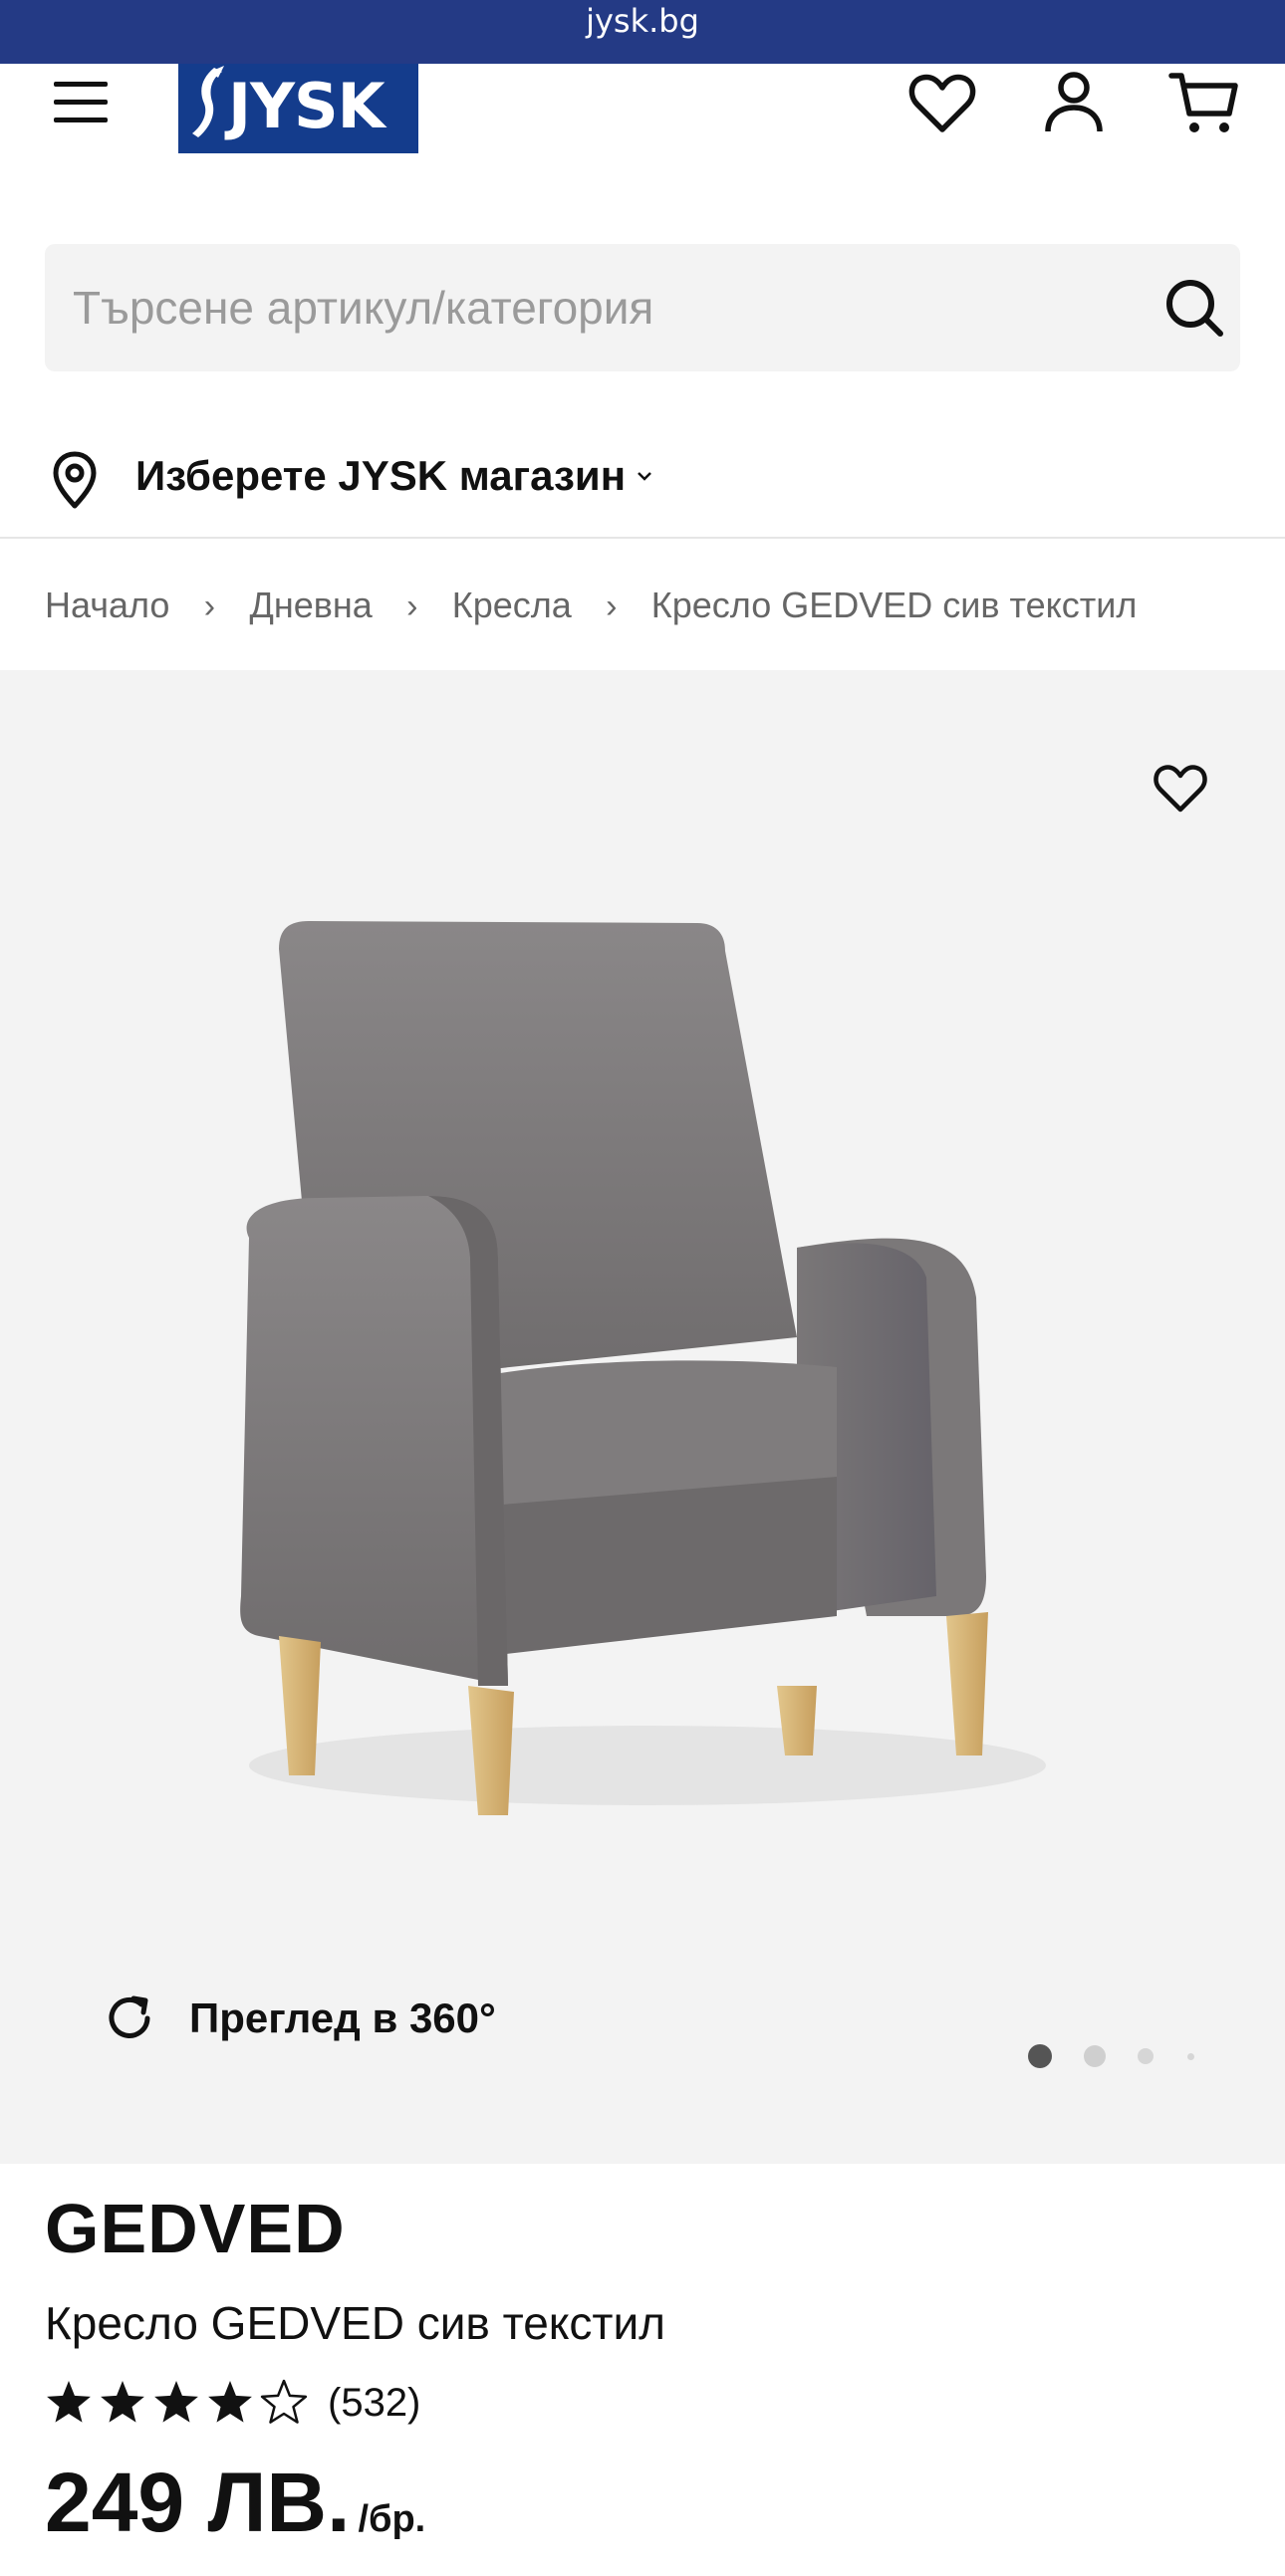 The image size is (1285, 2576). Describe the element at coordinates (208, 101) in the screenshot. I see `bird-mark-icon` at that location.